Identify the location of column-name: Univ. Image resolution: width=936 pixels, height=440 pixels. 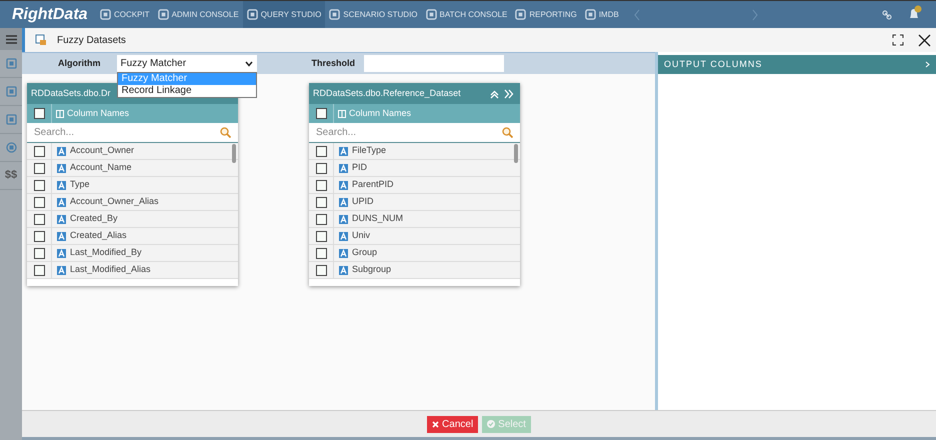
(361, 235).